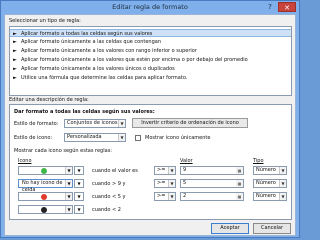 The width and height of the screenshot is (320, 240). What do you see at coordinates (266, 170) in the screenshot?
I see `type-value-1: Número` at bounding box center [266, 170].